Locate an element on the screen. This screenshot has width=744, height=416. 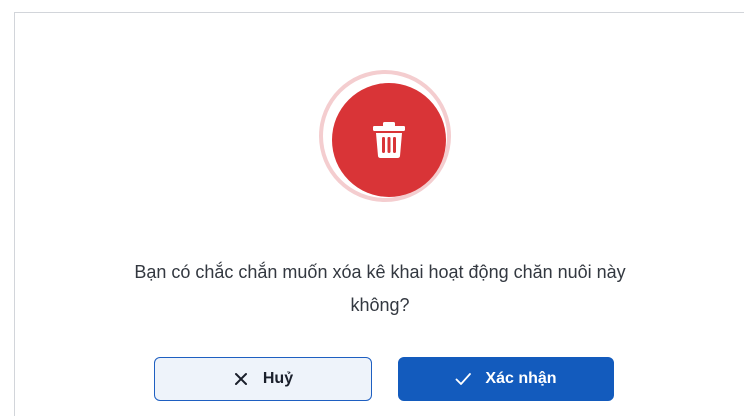
confirm-button: Xác nhận is located at coordinates (506, 379).